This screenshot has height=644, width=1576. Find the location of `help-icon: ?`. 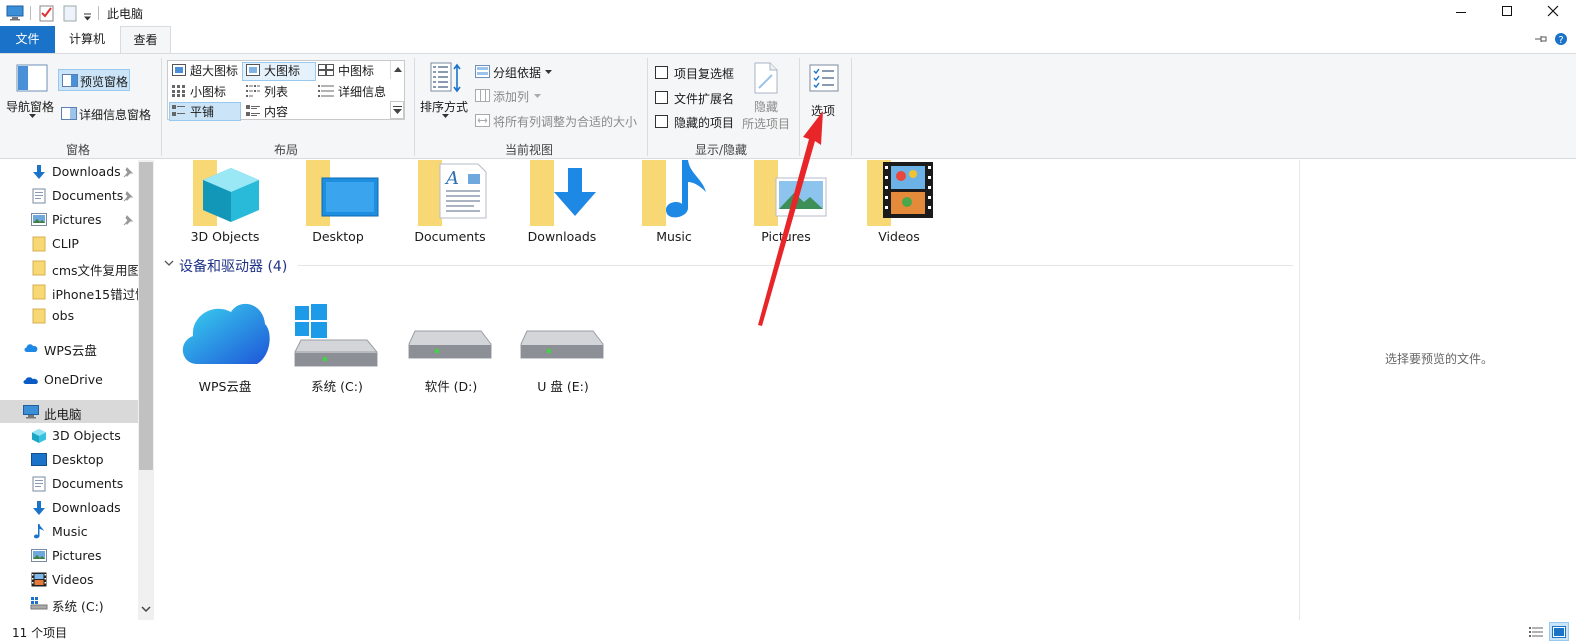

help-icon: ? is located at coordinates (1561, 39).